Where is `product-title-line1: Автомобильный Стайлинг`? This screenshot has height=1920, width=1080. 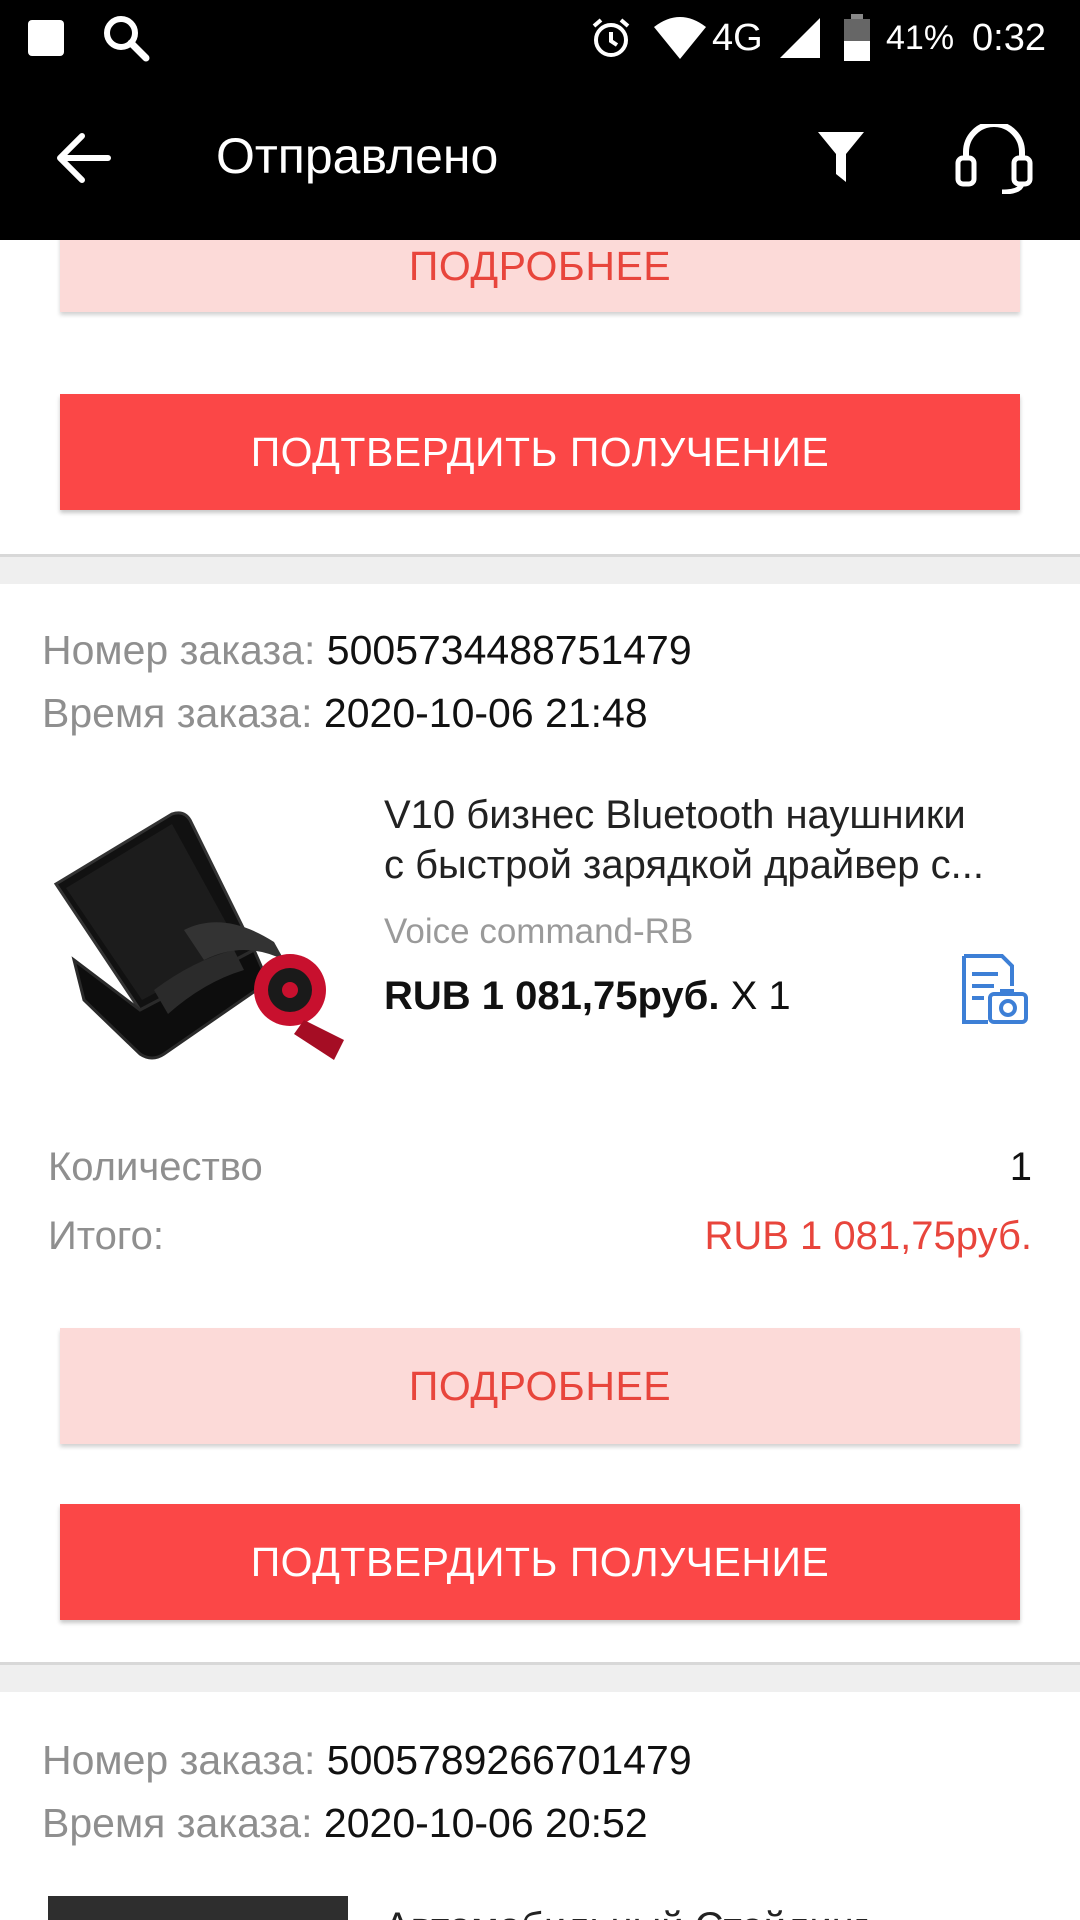
product-title-line1: Автомобильный Стайлинг is located at coordinates (704, 1911).